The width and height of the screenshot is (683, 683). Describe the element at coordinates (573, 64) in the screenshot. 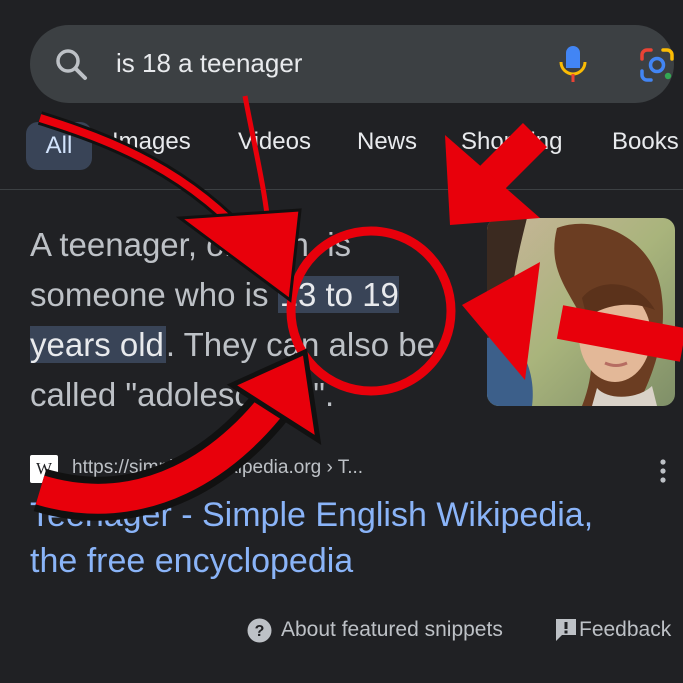

I see `mic-icon` at that location.